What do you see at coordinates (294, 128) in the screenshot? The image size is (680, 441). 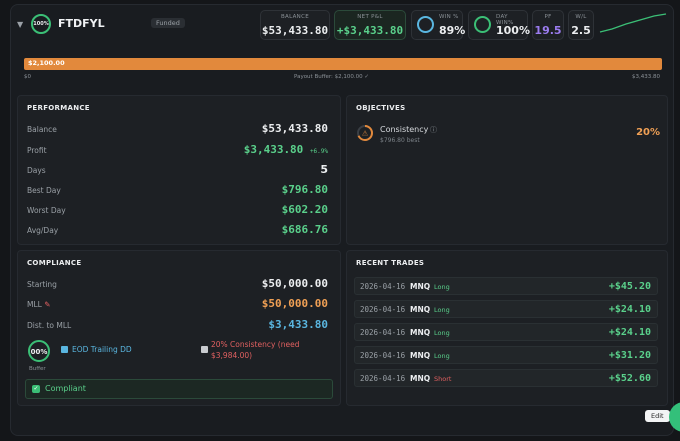 I see `balance-value: $53,433.80` at bounding box center [294, 128].